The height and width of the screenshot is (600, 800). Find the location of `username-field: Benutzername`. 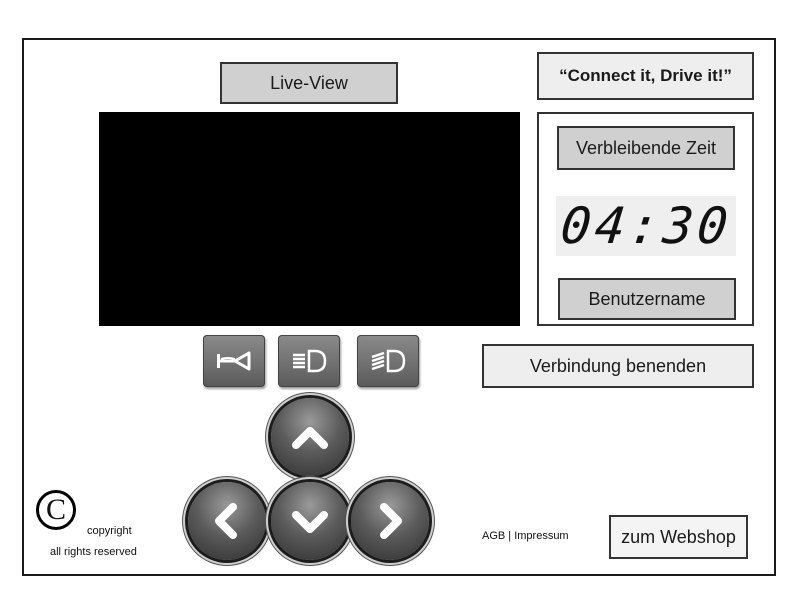

username-field: Benutzername is located at coordinates (647, 299).